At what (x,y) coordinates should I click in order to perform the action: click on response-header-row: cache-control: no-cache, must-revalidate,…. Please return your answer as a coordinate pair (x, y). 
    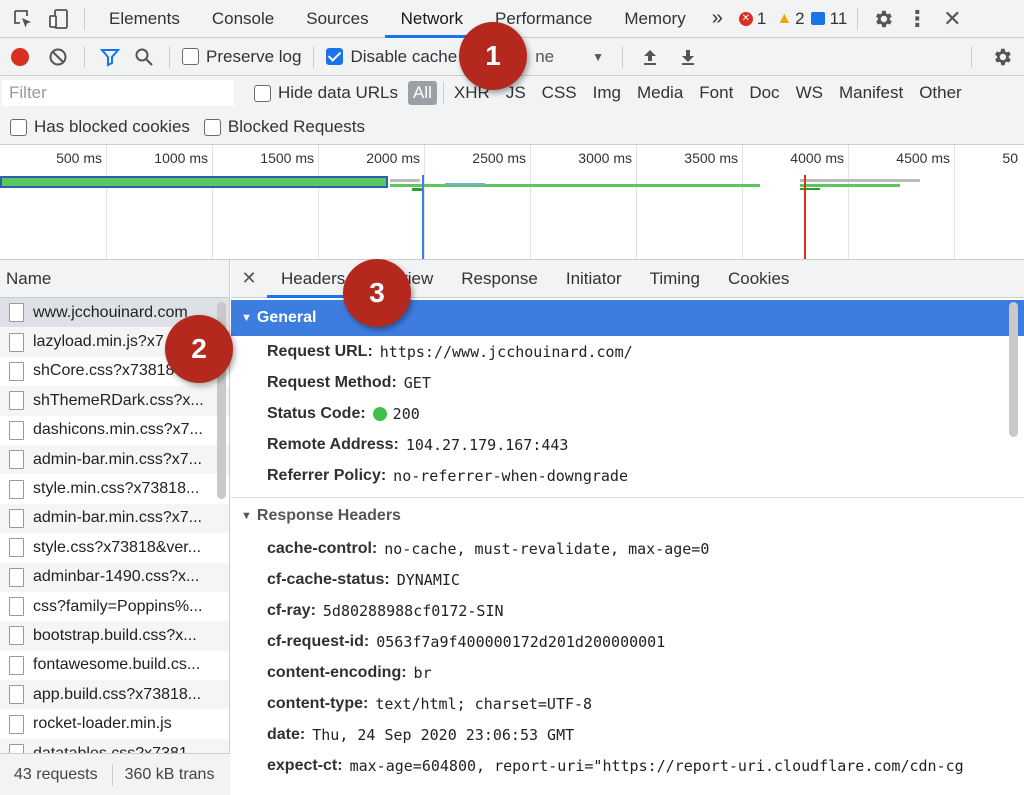
    Looking at the image, I should click on (627, 548).